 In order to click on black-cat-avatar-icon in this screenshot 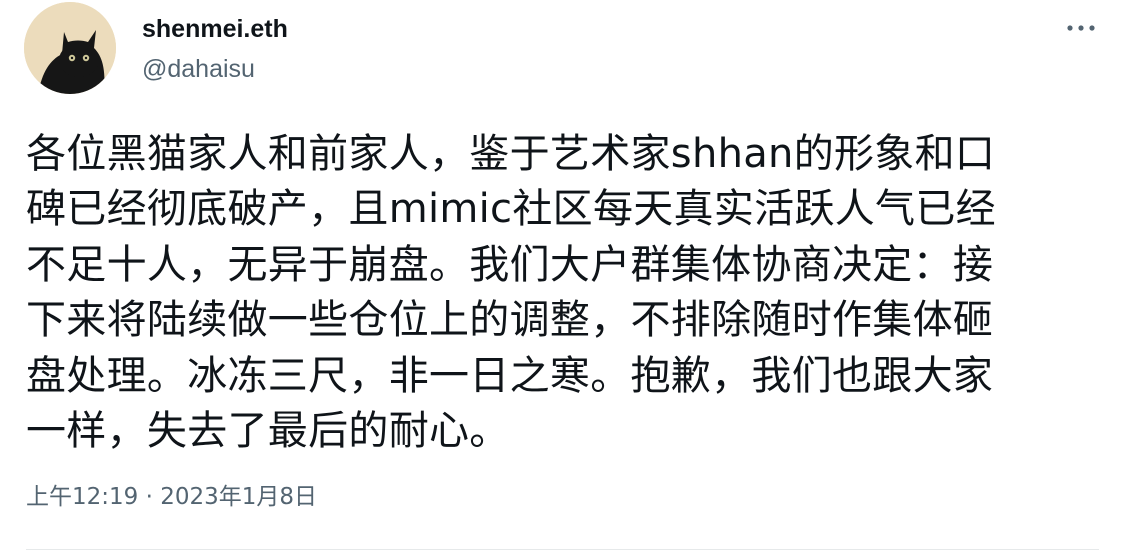, I will do `click(70, 48)`.